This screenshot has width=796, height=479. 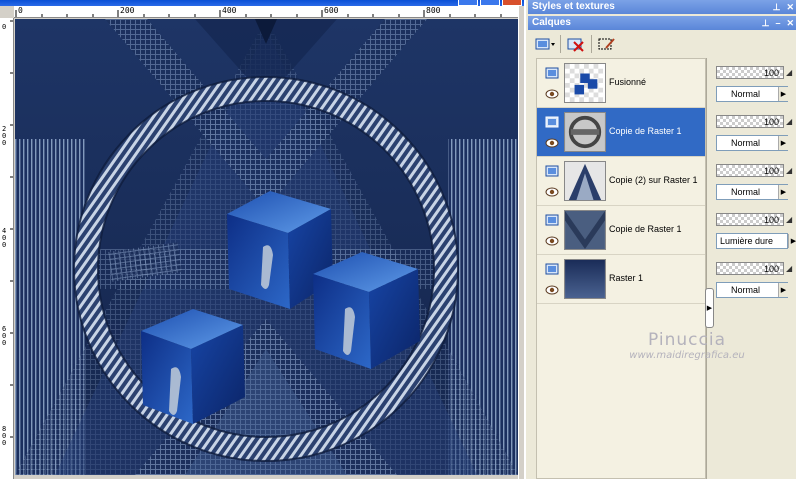 What do you see at coordinates (4, 238) in the screenshot?
I see `ruler-label: 4 0 0` at bounding box center [4, 238].